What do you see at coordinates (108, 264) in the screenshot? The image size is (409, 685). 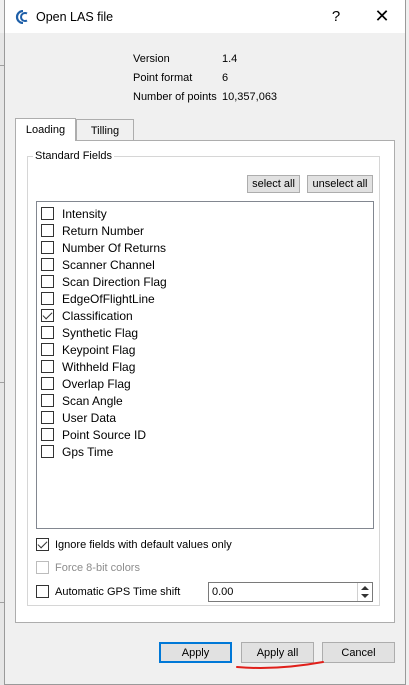 I see `field-label: Scanner Channel` at bounding box center [108, 264].